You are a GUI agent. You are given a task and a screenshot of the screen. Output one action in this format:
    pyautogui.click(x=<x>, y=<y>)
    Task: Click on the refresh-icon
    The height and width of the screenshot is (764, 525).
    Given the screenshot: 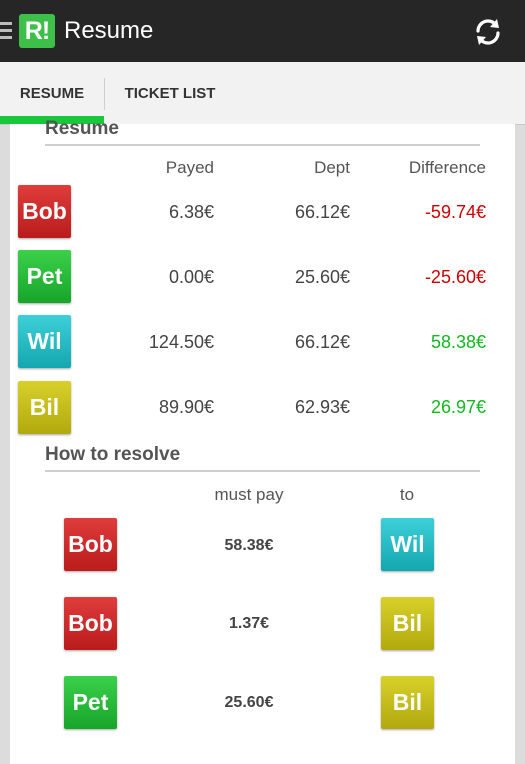 What is the action you would take?
    pyautogui.click(x=488, y=32)
    